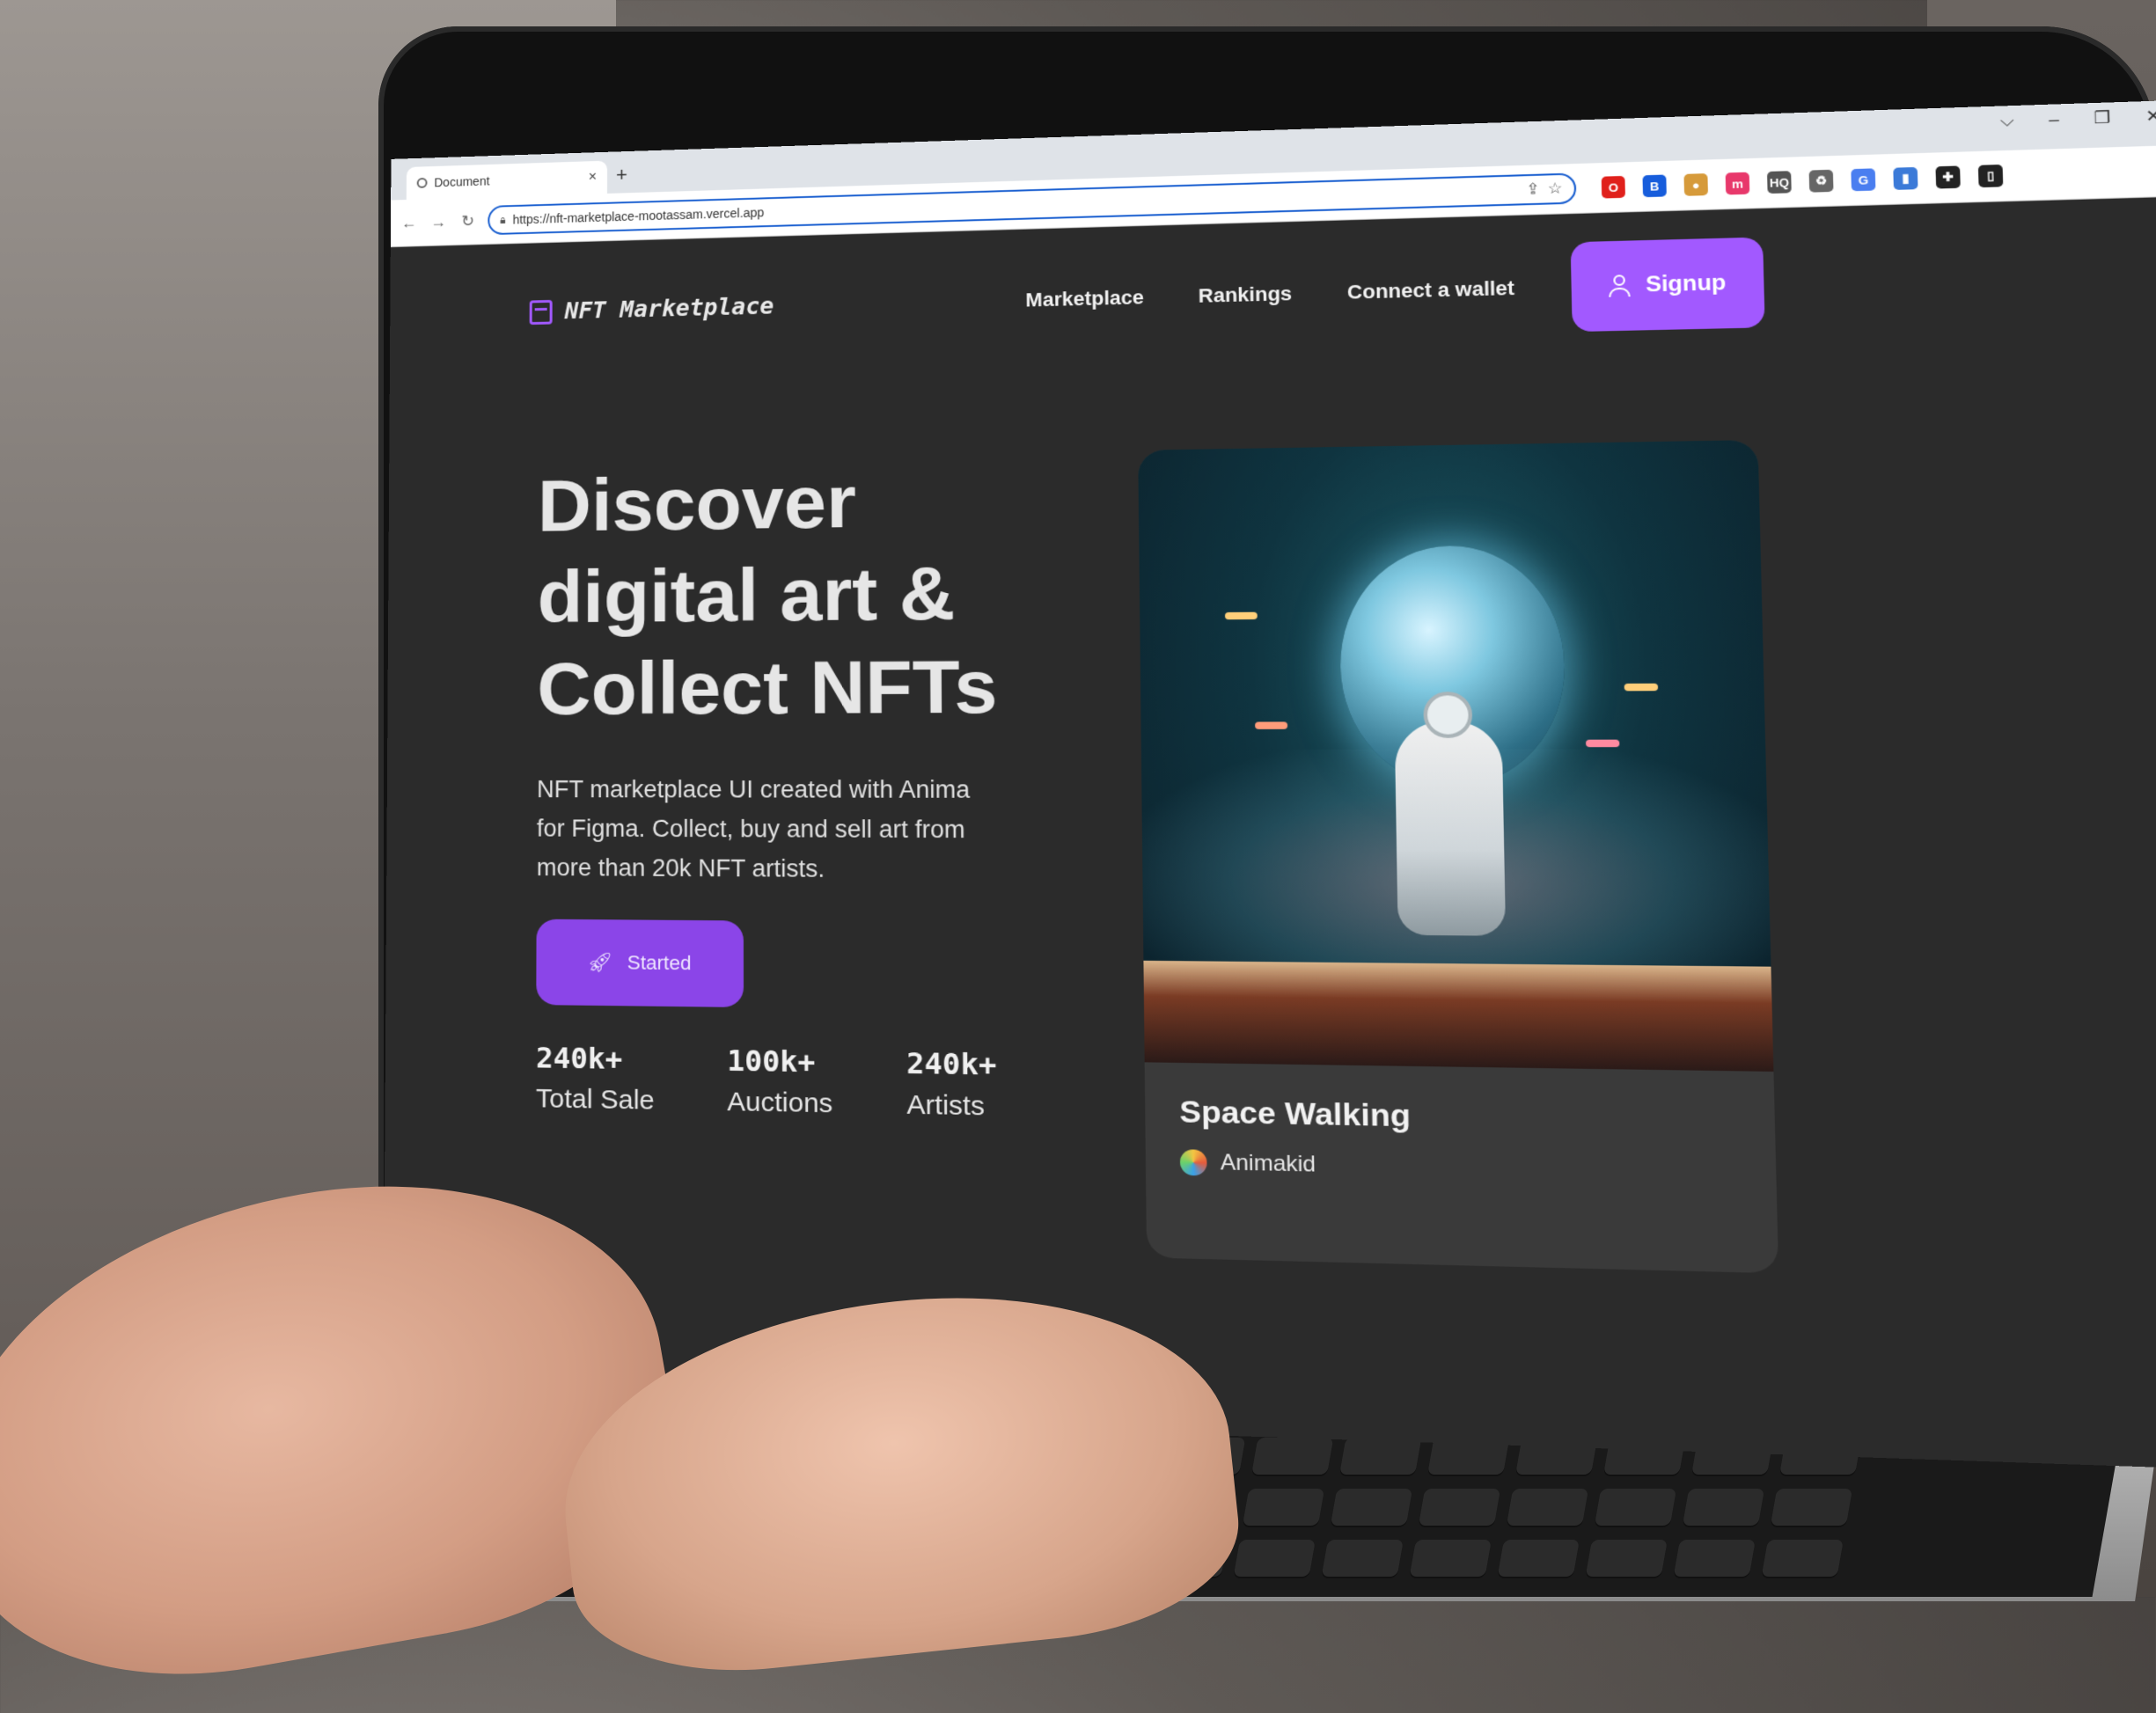 The height and width of the screenshot is (1713, 2156). Describe the element at coordinates (595, 1078) in the screenshot. I see `stat-total-sale: 240k+ Total Sale` at that location.